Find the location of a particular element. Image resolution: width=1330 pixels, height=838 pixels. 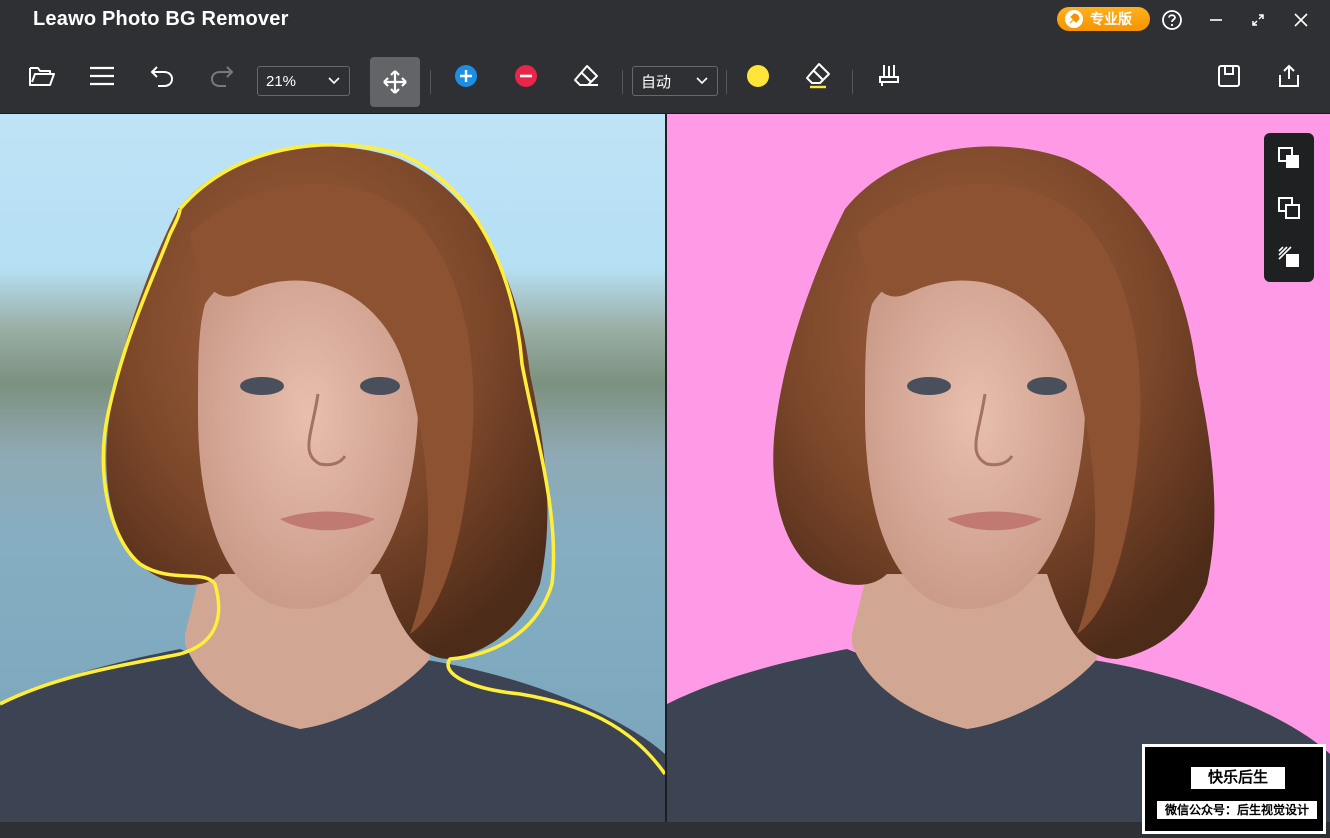

toolbar: 21% 自动 is located at coordinates (665, 77).